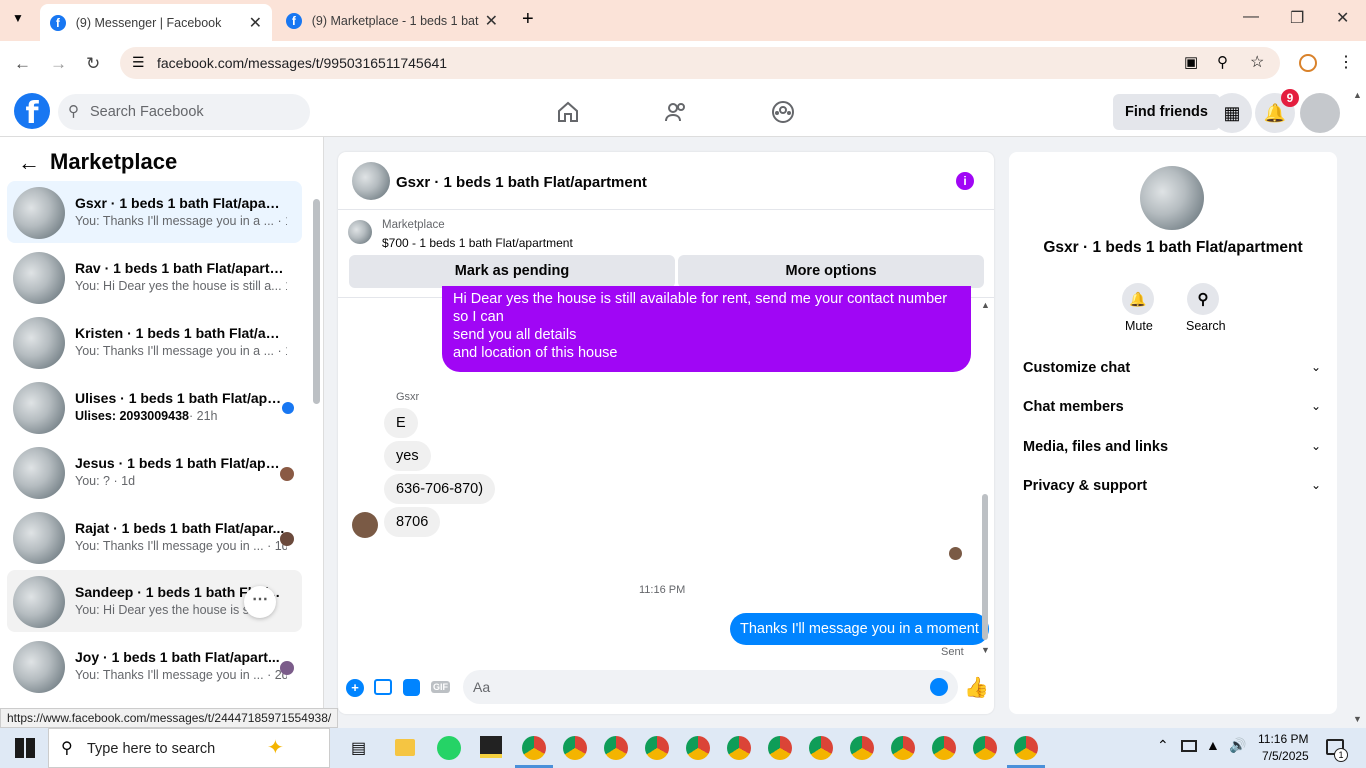 This screenshot has width=1366, height=768. What do you see at coordinates (93, 64) in the screenshot?
I see `reload-icon: ↻` at bounding box center [93, 64].